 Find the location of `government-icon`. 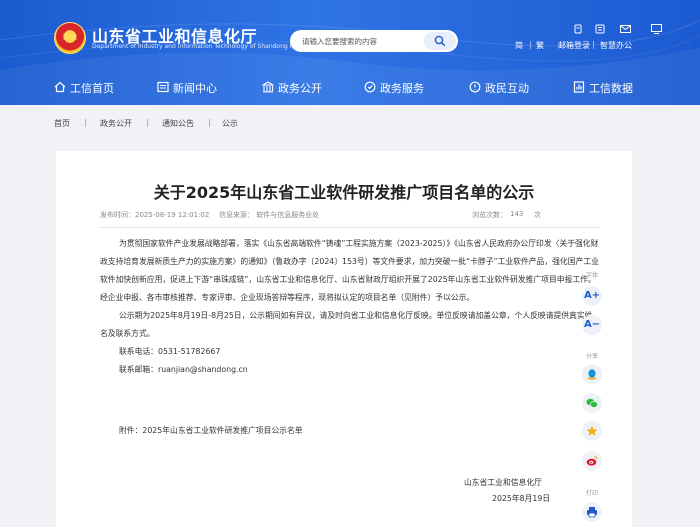

government-icon is located at coordinates (268, 87).